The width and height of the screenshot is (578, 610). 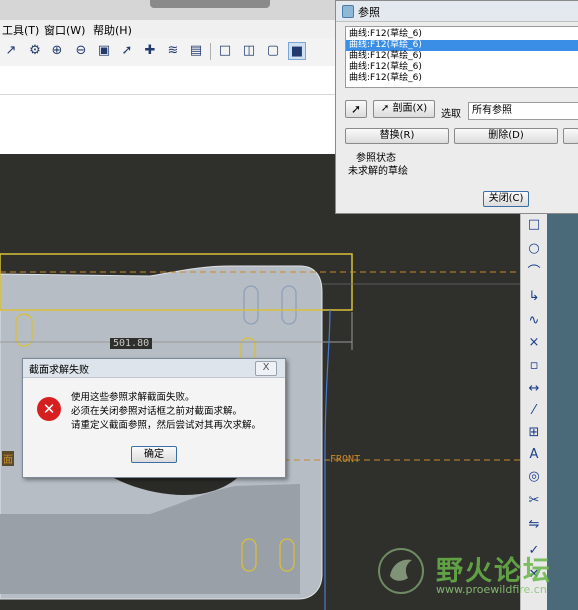 I want to click on point-icon: ×, so click(x=534, y=343).